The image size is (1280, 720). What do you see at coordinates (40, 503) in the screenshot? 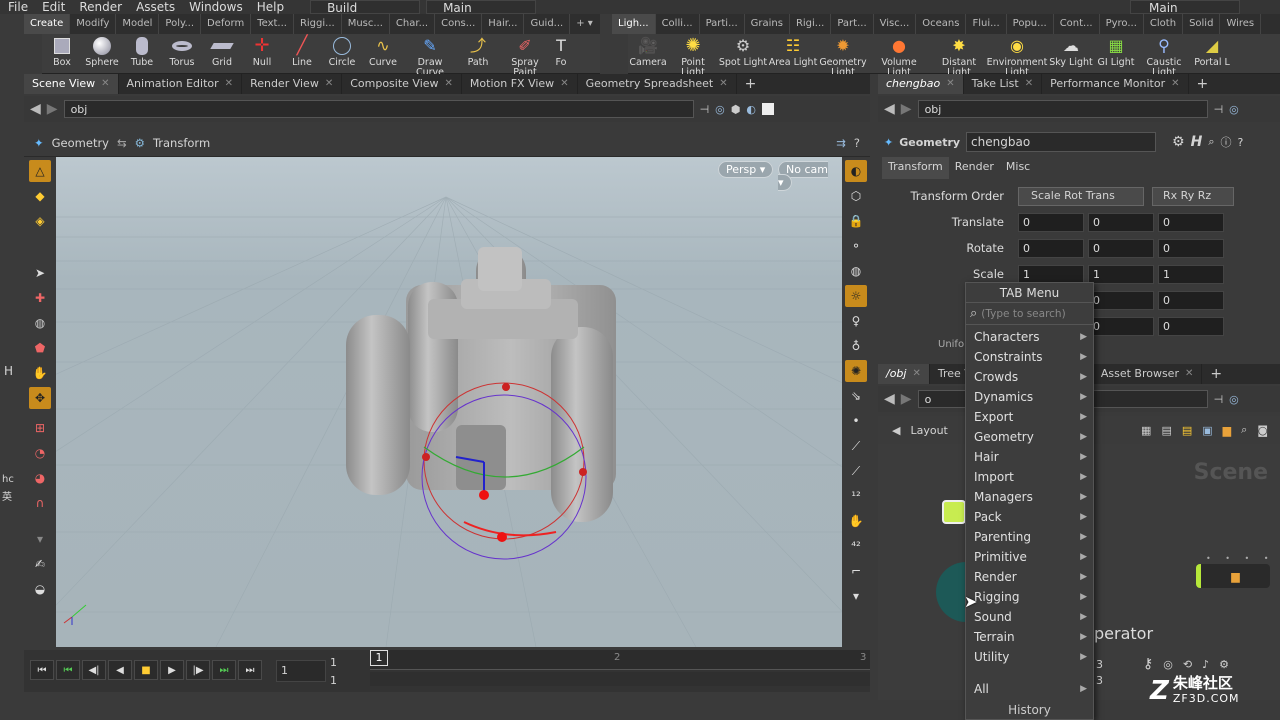
I see `magnet-icon: ∩` at bounding box center [40, 503].